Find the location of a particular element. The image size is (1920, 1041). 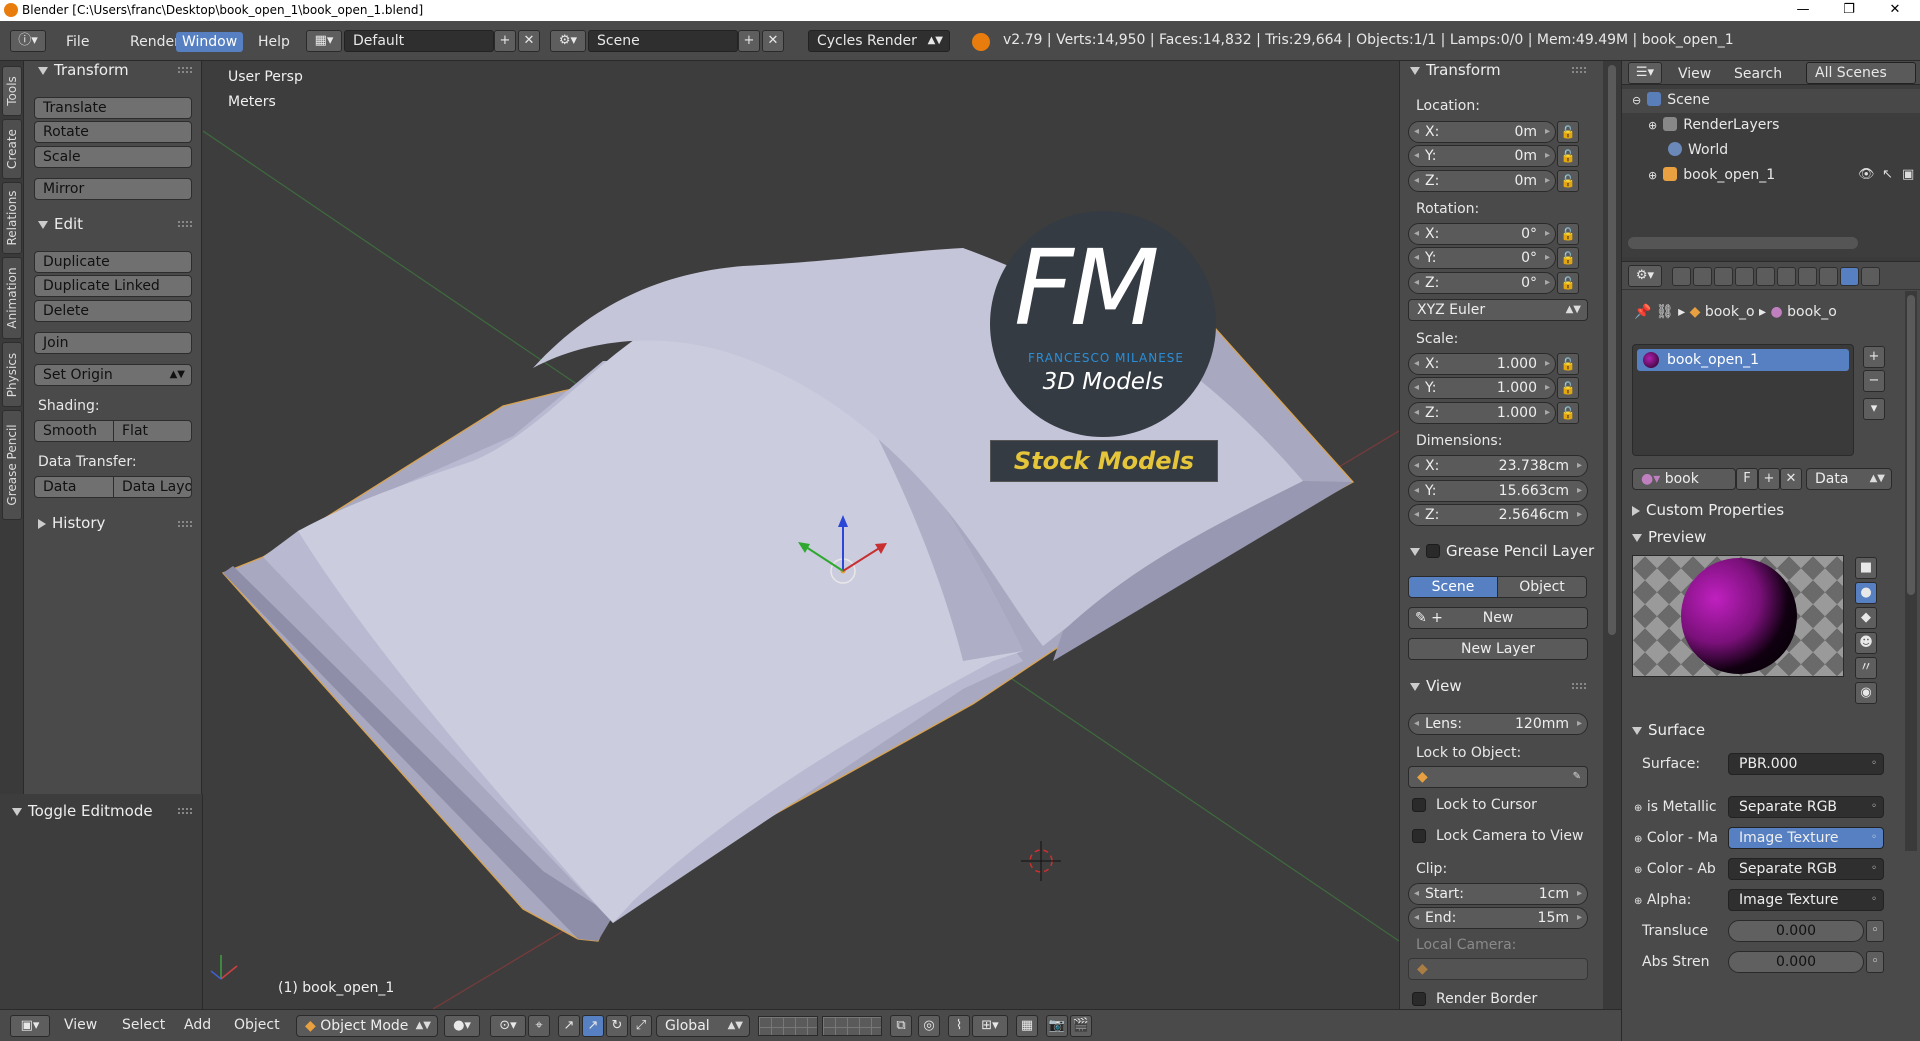

surface-header: Surface is located at coordinates (1668, 730).